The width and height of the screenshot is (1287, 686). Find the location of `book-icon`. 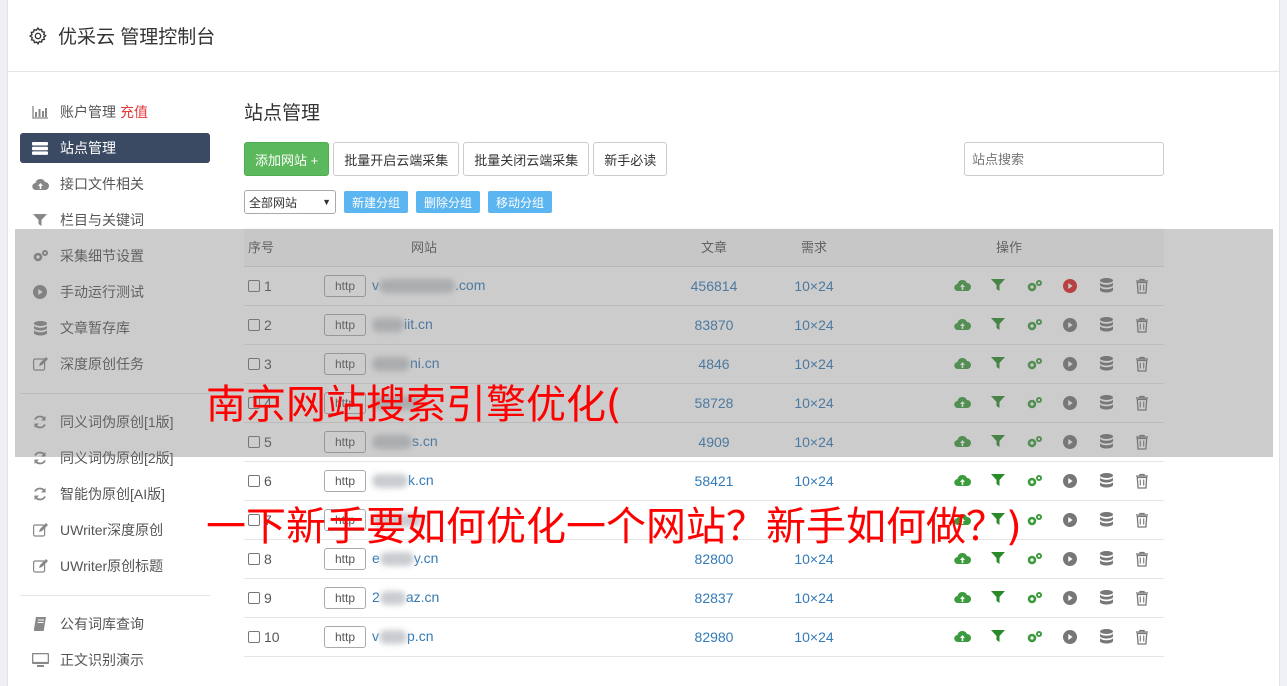

book-icon is located at coordinates (40, 624).